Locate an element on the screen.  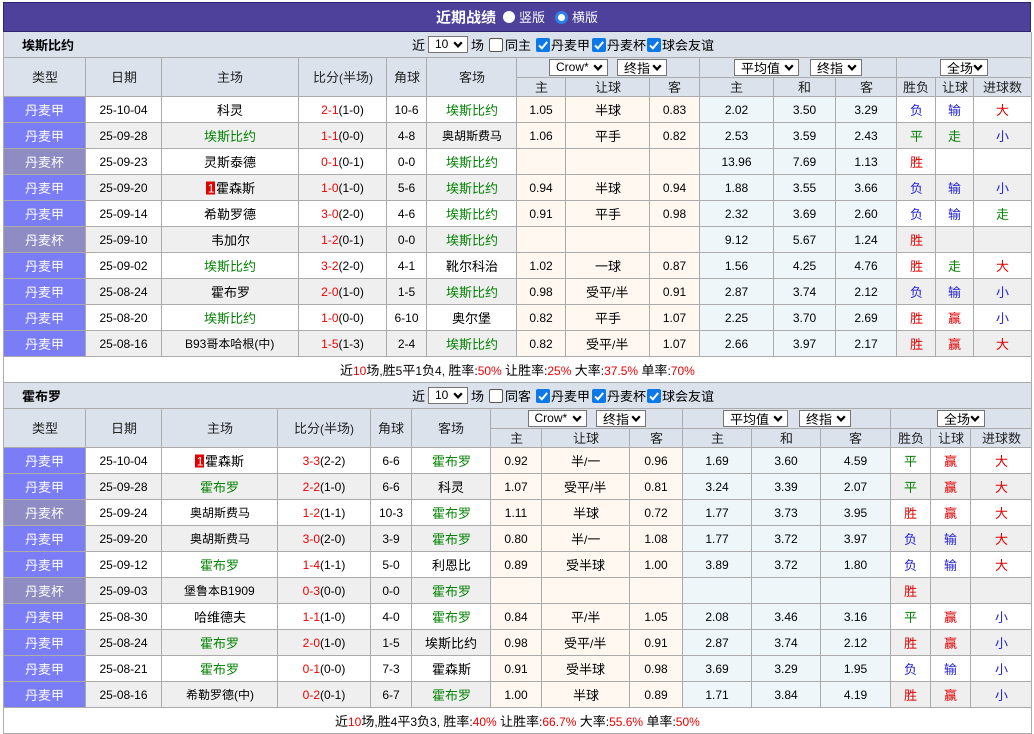
svg-text: 37.5% is located at coordinates (621, 370).